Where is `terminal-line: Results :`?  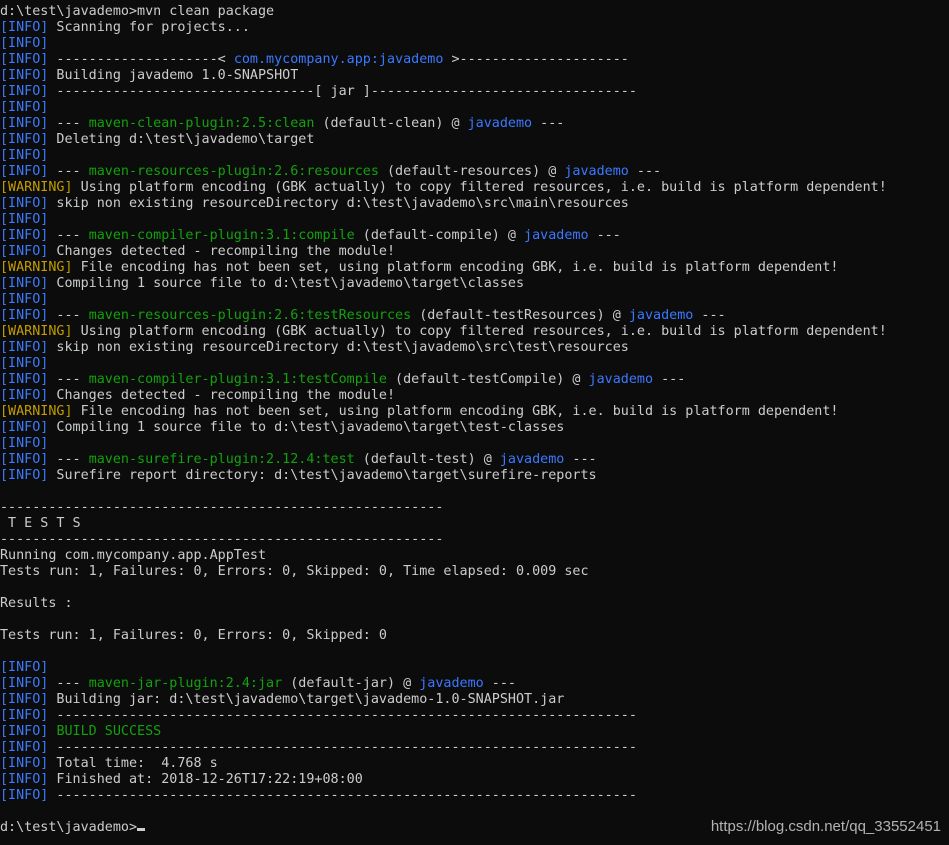 terminal-line: Results : is located at coordinates (474, 604).